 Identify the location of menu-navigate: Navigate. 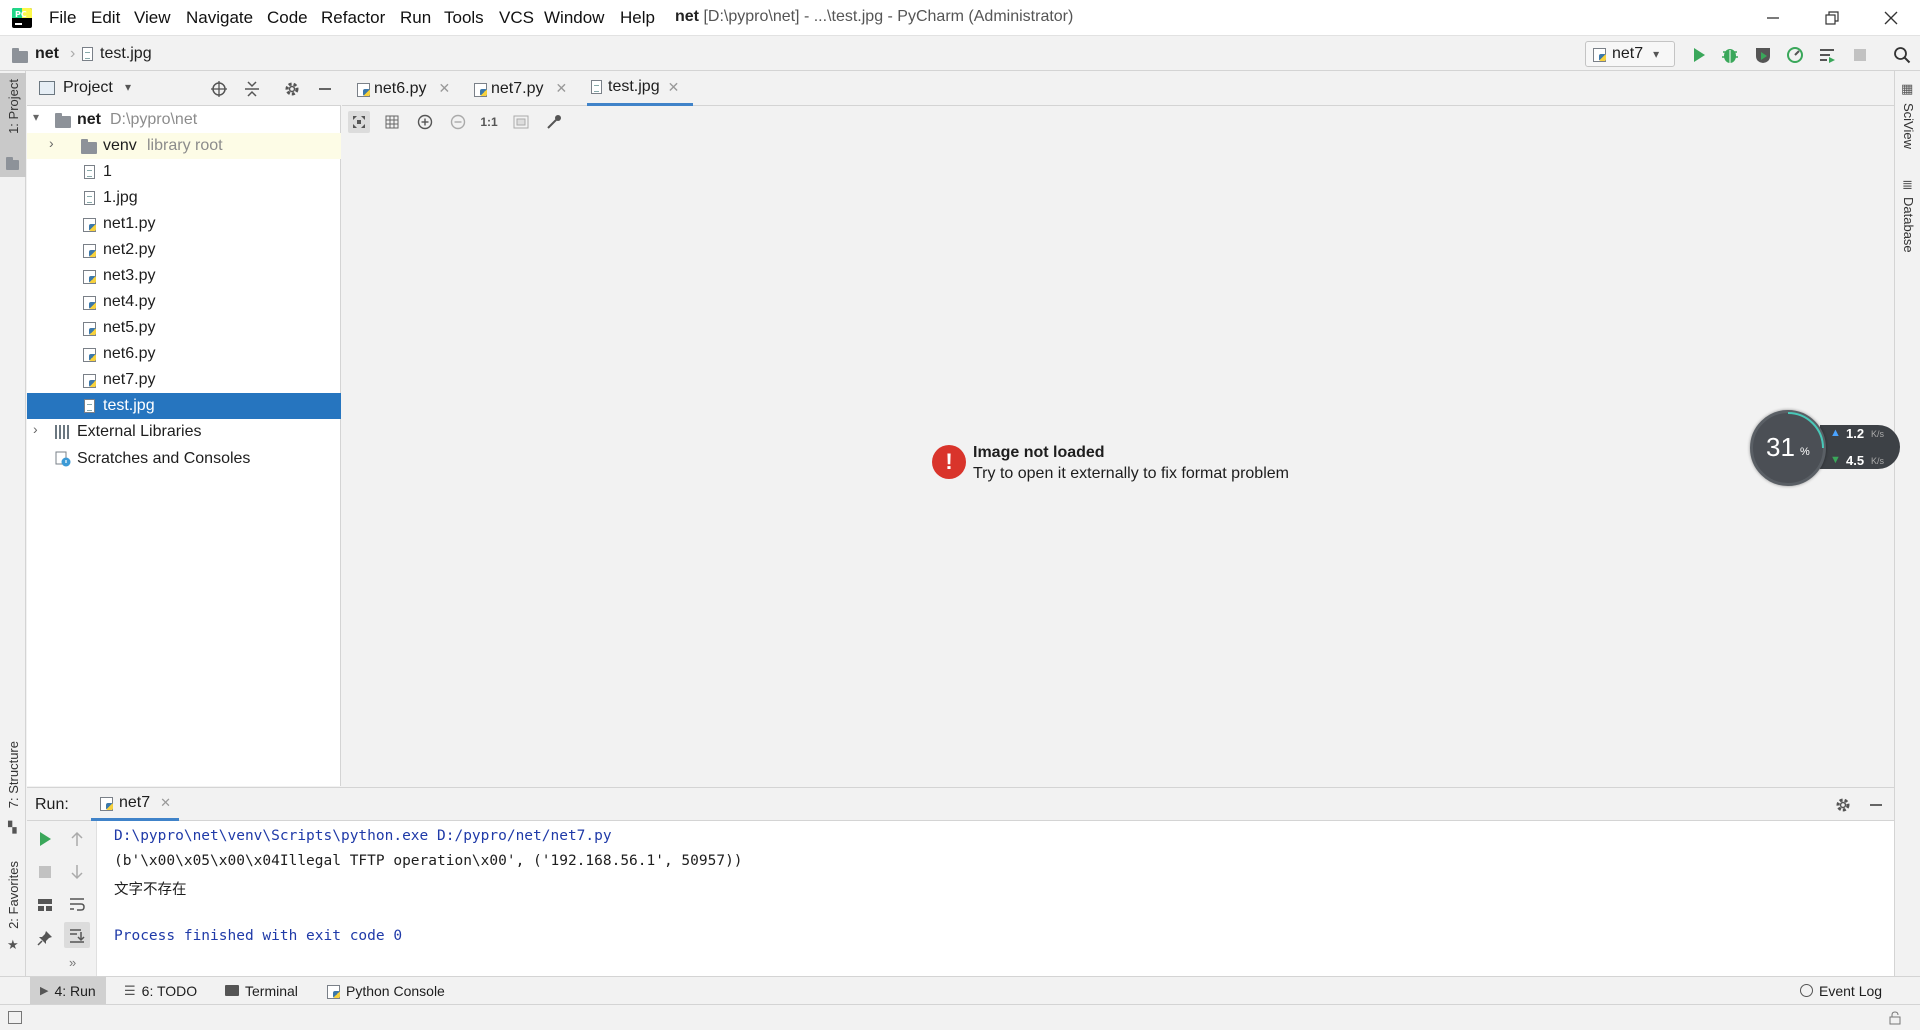
(219, 18).